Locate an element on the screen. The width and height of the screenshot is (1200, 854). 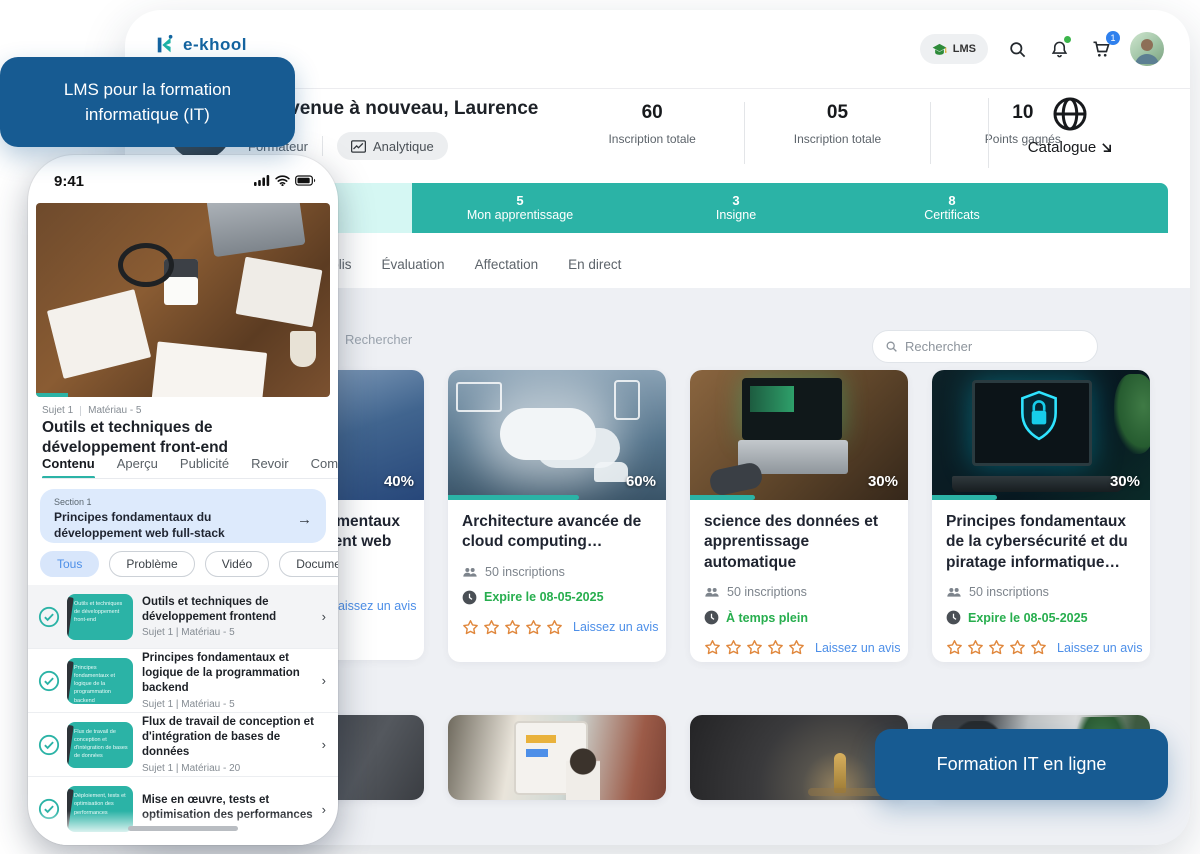
home-indicator is located at coordinates (183, 828).